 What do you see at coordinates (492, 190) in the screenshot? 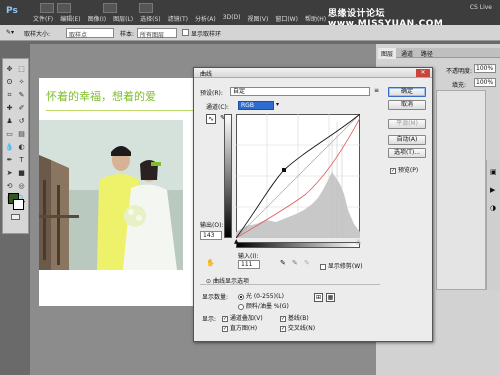
I see `actions-panel-icon: ▶` at bounding box center [492, 190].